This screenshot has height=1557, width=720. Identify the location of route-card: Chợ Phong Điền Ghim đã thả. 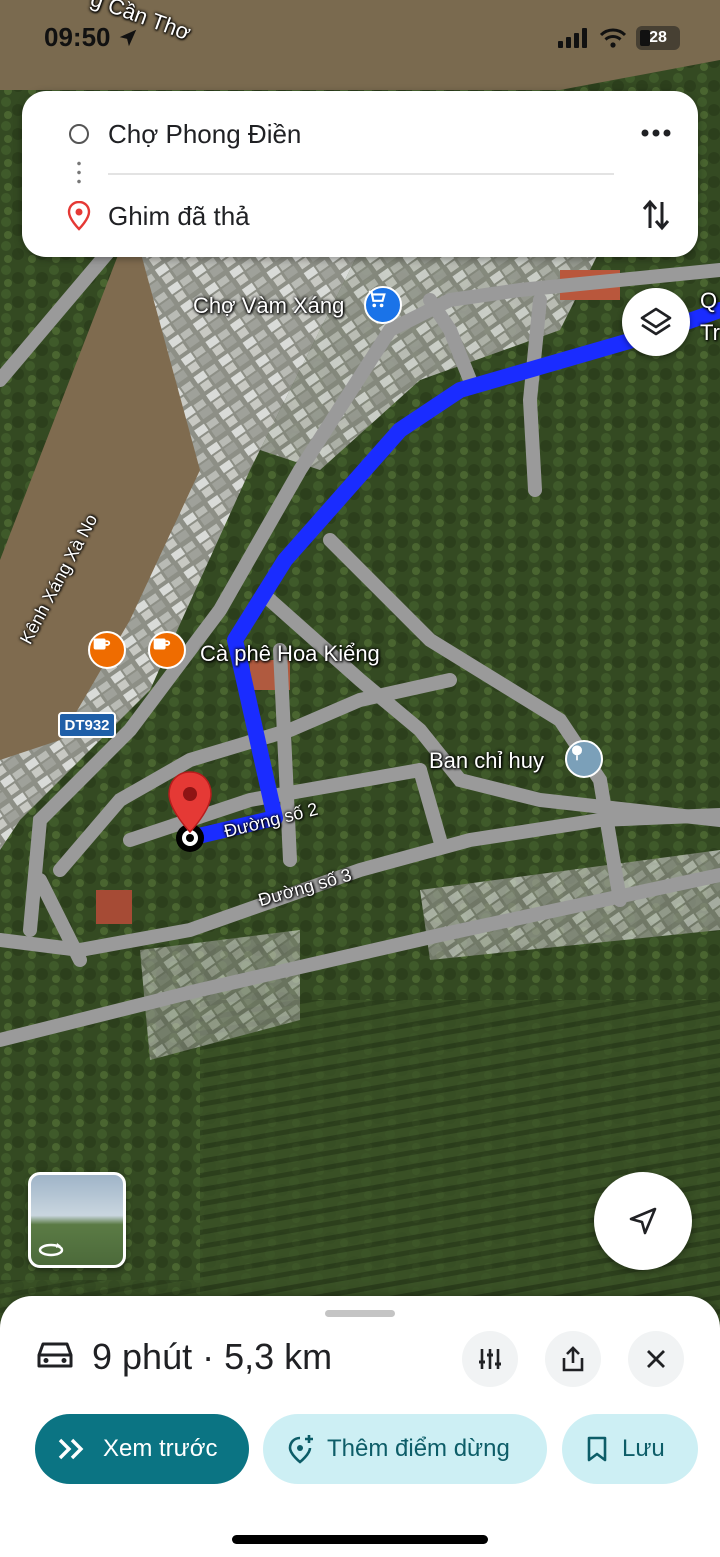
(360, 174).